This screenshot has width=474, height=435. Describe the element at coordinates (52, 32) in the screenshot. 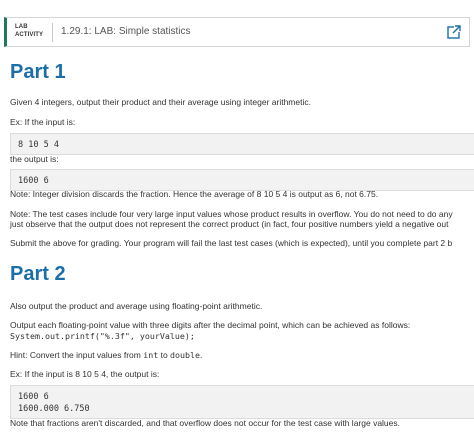

I see `header-divider` at that location.